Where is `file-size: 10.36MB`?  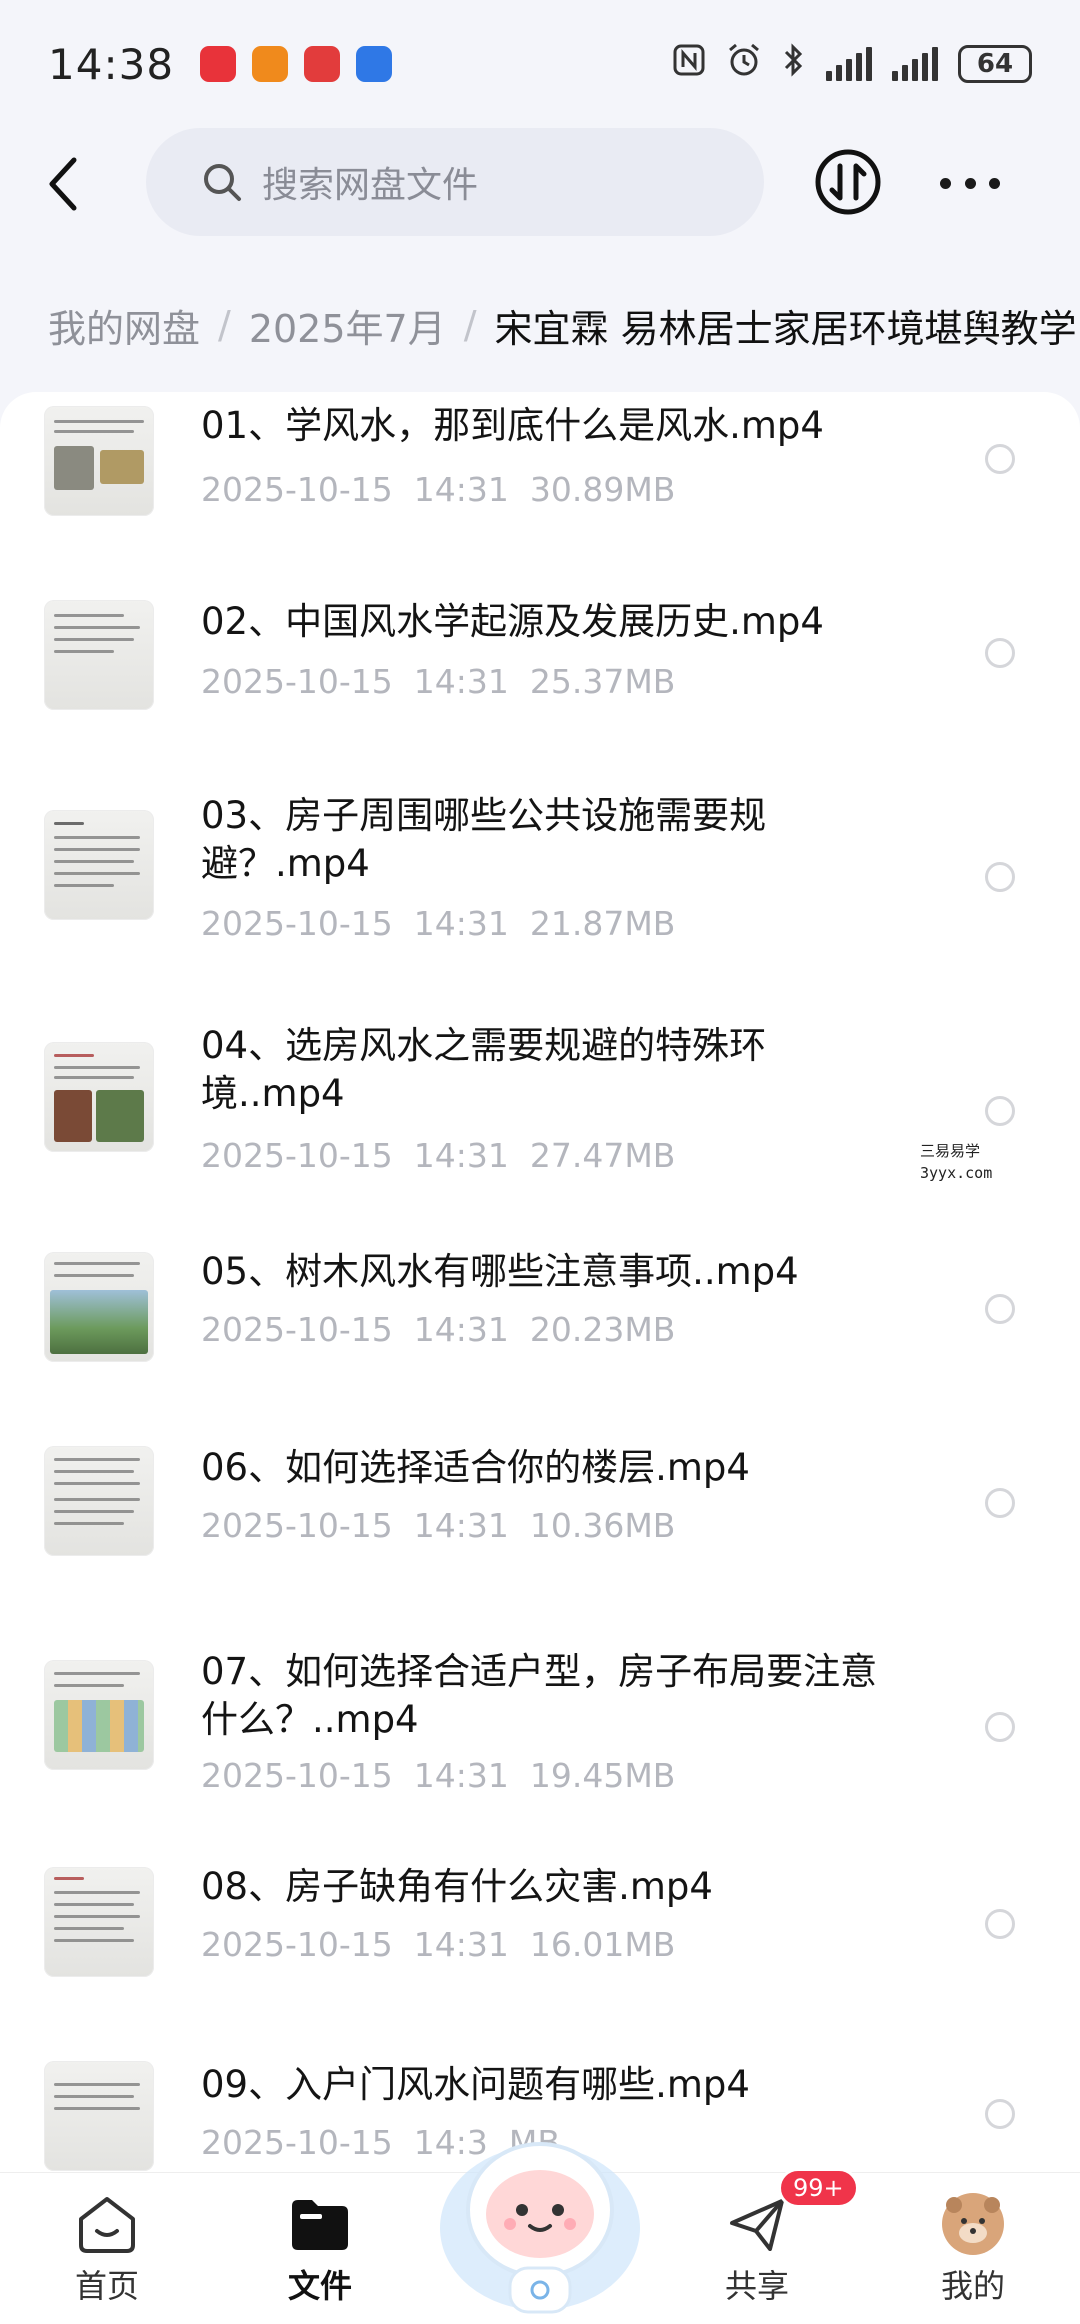
file-size: 10.36MB is located at coordinates (602, 1525).